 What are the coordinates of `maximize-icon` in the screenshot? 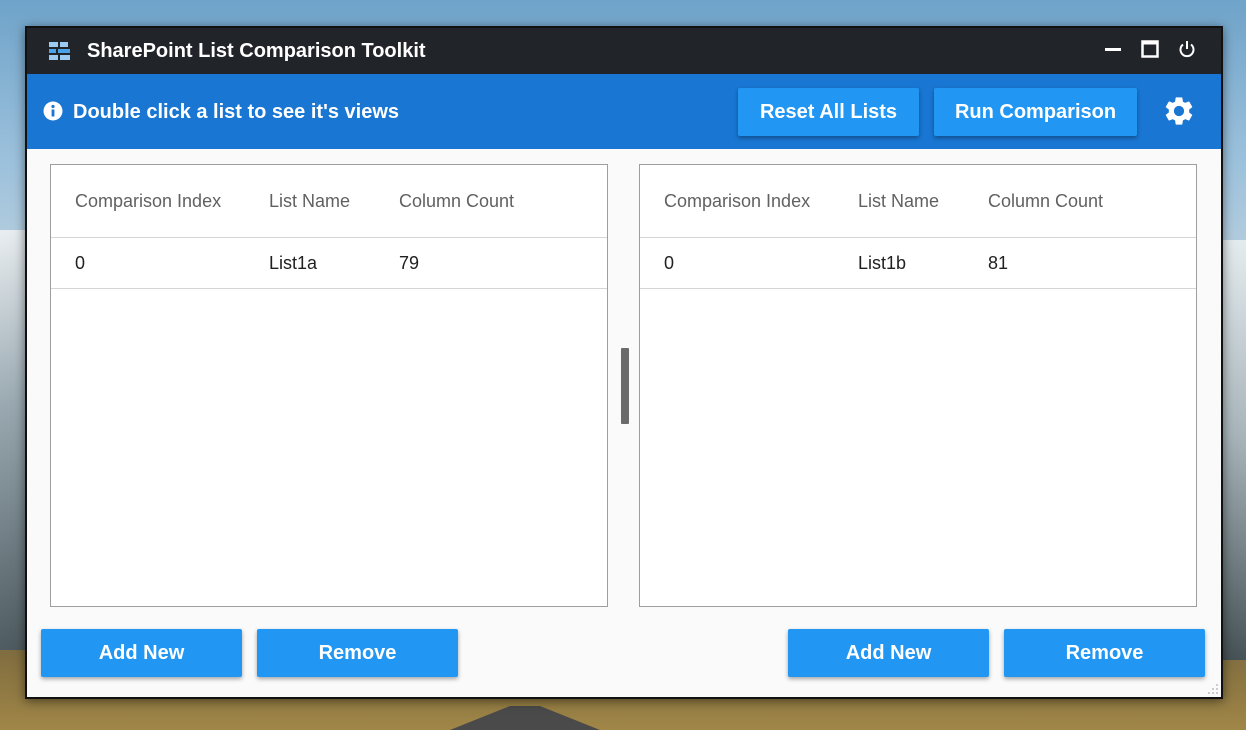 It's located at (1150, 51).